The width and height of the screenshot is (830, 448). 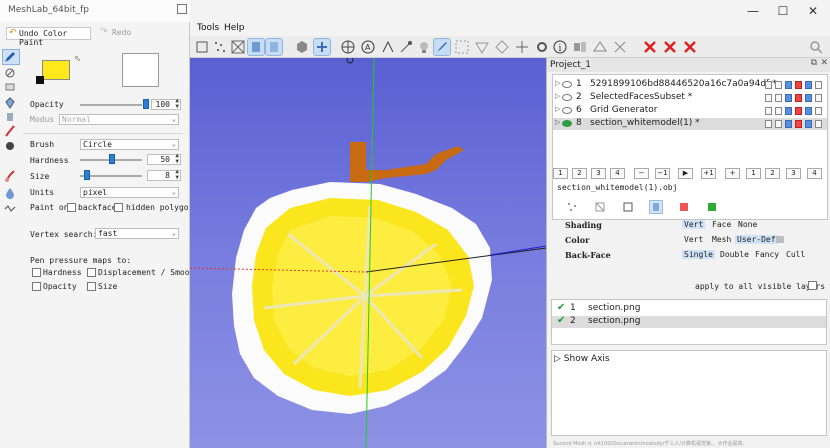 What do you see at coordinates (119, 119) in the screenshot?
I see `modus-select: Normal ⌄` at bounding box center [119, 119].